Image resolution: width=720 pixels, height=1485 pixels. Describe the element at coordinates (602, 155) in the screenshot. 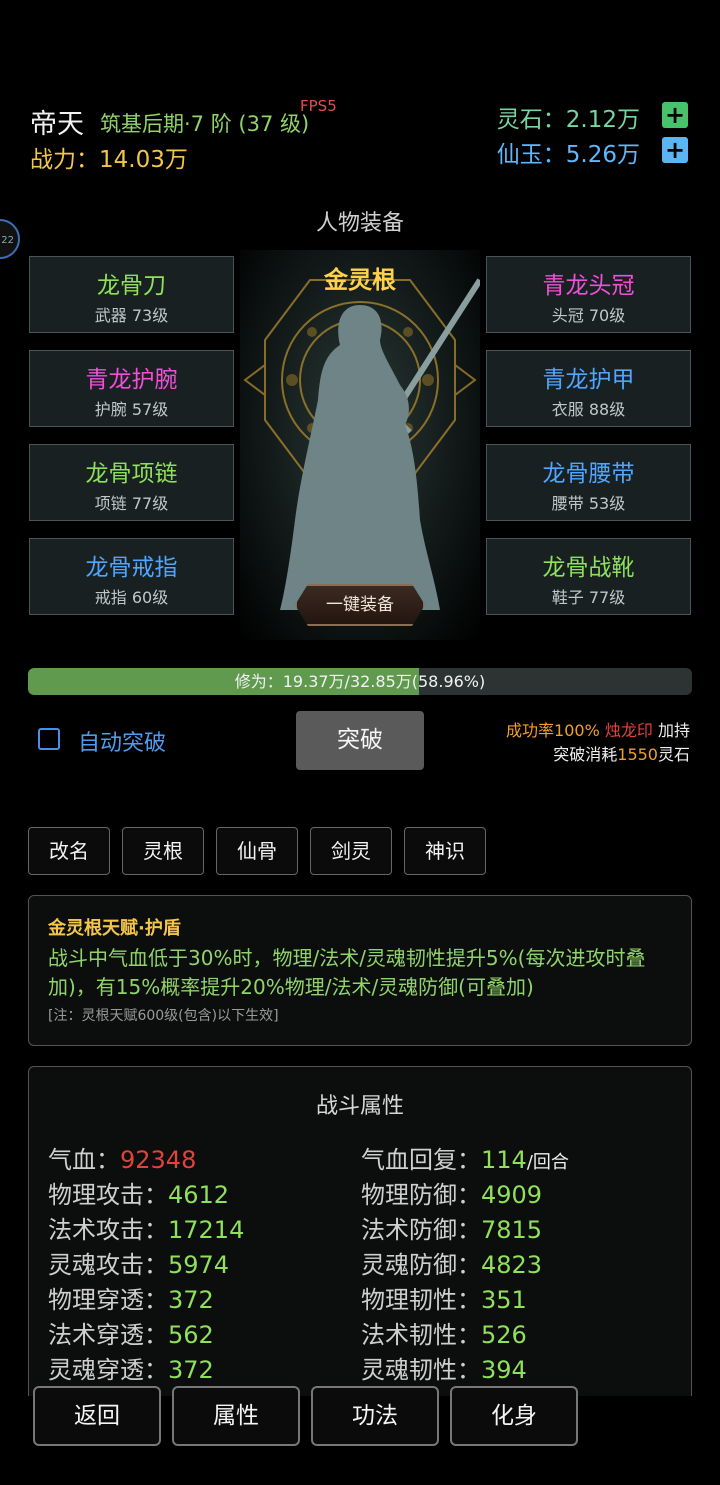

I see `jade-value: 5.26万` at that location.